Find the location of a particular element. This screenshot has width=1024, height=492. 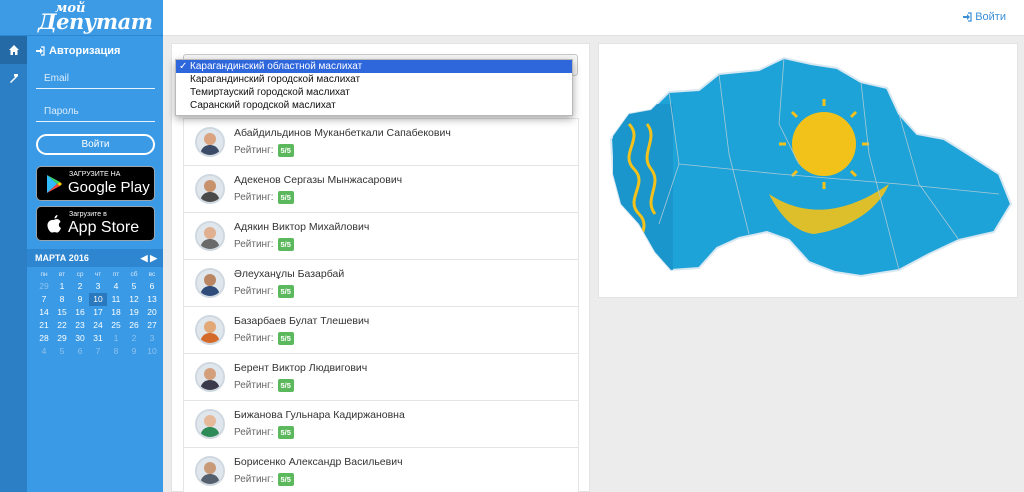

calendar-day: 26 is located at coordinates (134, 325).